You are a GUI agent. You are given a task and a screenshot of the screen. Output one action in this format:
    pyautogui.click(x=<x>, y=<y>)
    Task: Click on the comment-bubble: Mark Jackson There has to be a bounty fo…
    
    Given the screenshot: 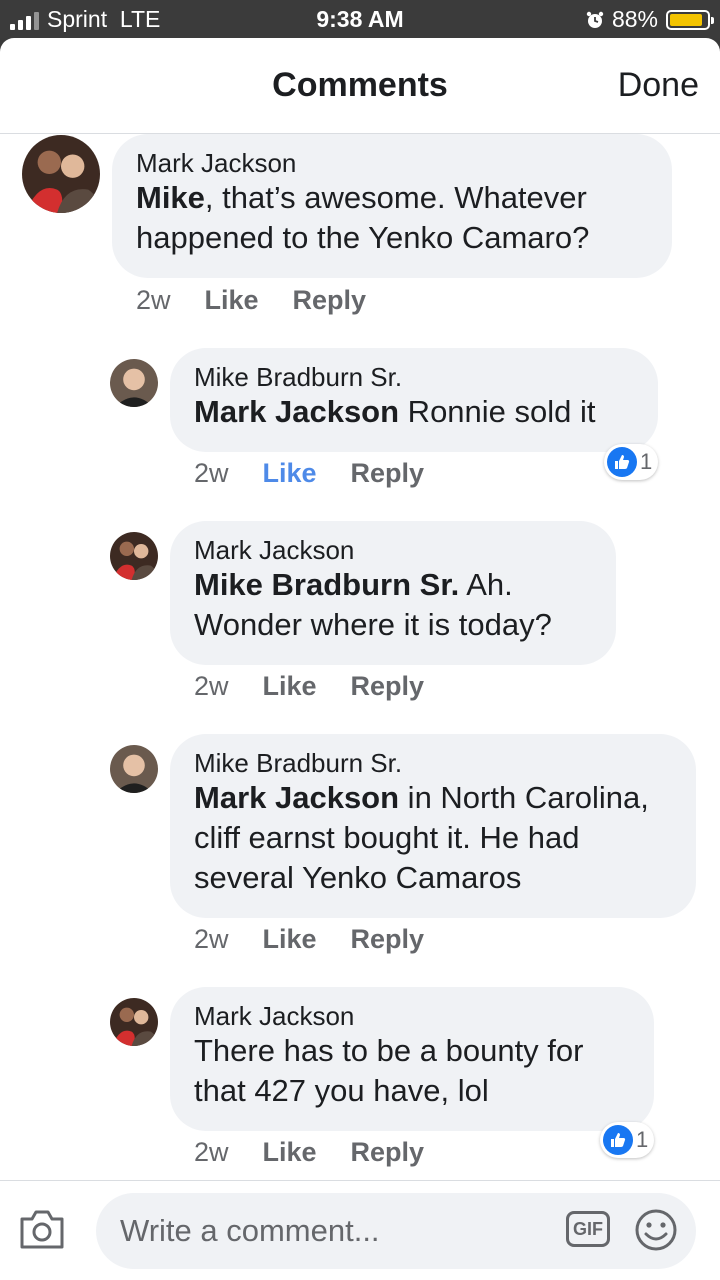 What is the action you would take?
    pyautogui.click(x=412, y=1059)
    